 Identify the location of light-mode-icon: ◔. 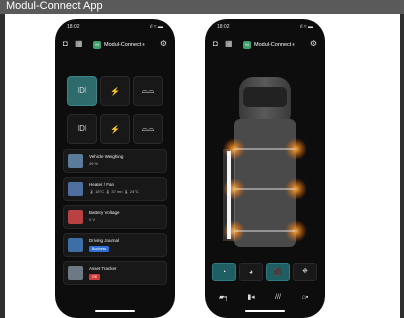
(224, 272).